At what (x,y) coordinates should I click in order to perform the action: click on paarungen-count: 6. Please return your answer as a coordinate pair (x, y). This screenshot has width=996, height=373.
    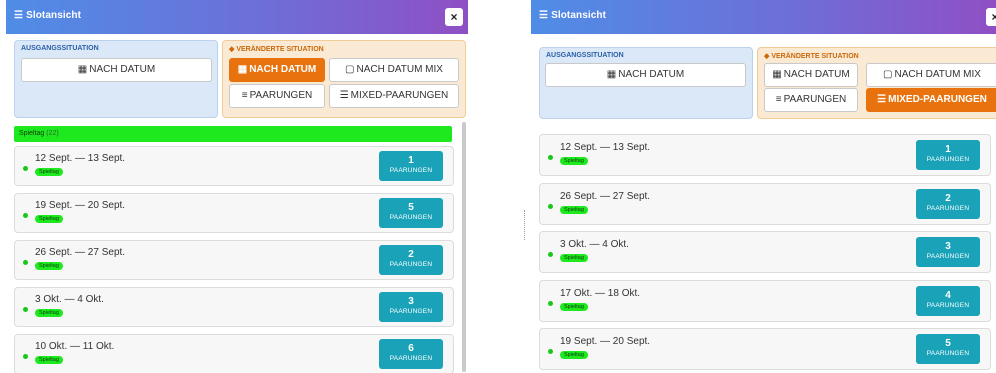
    Looking at the image, I should click on (411, 348).